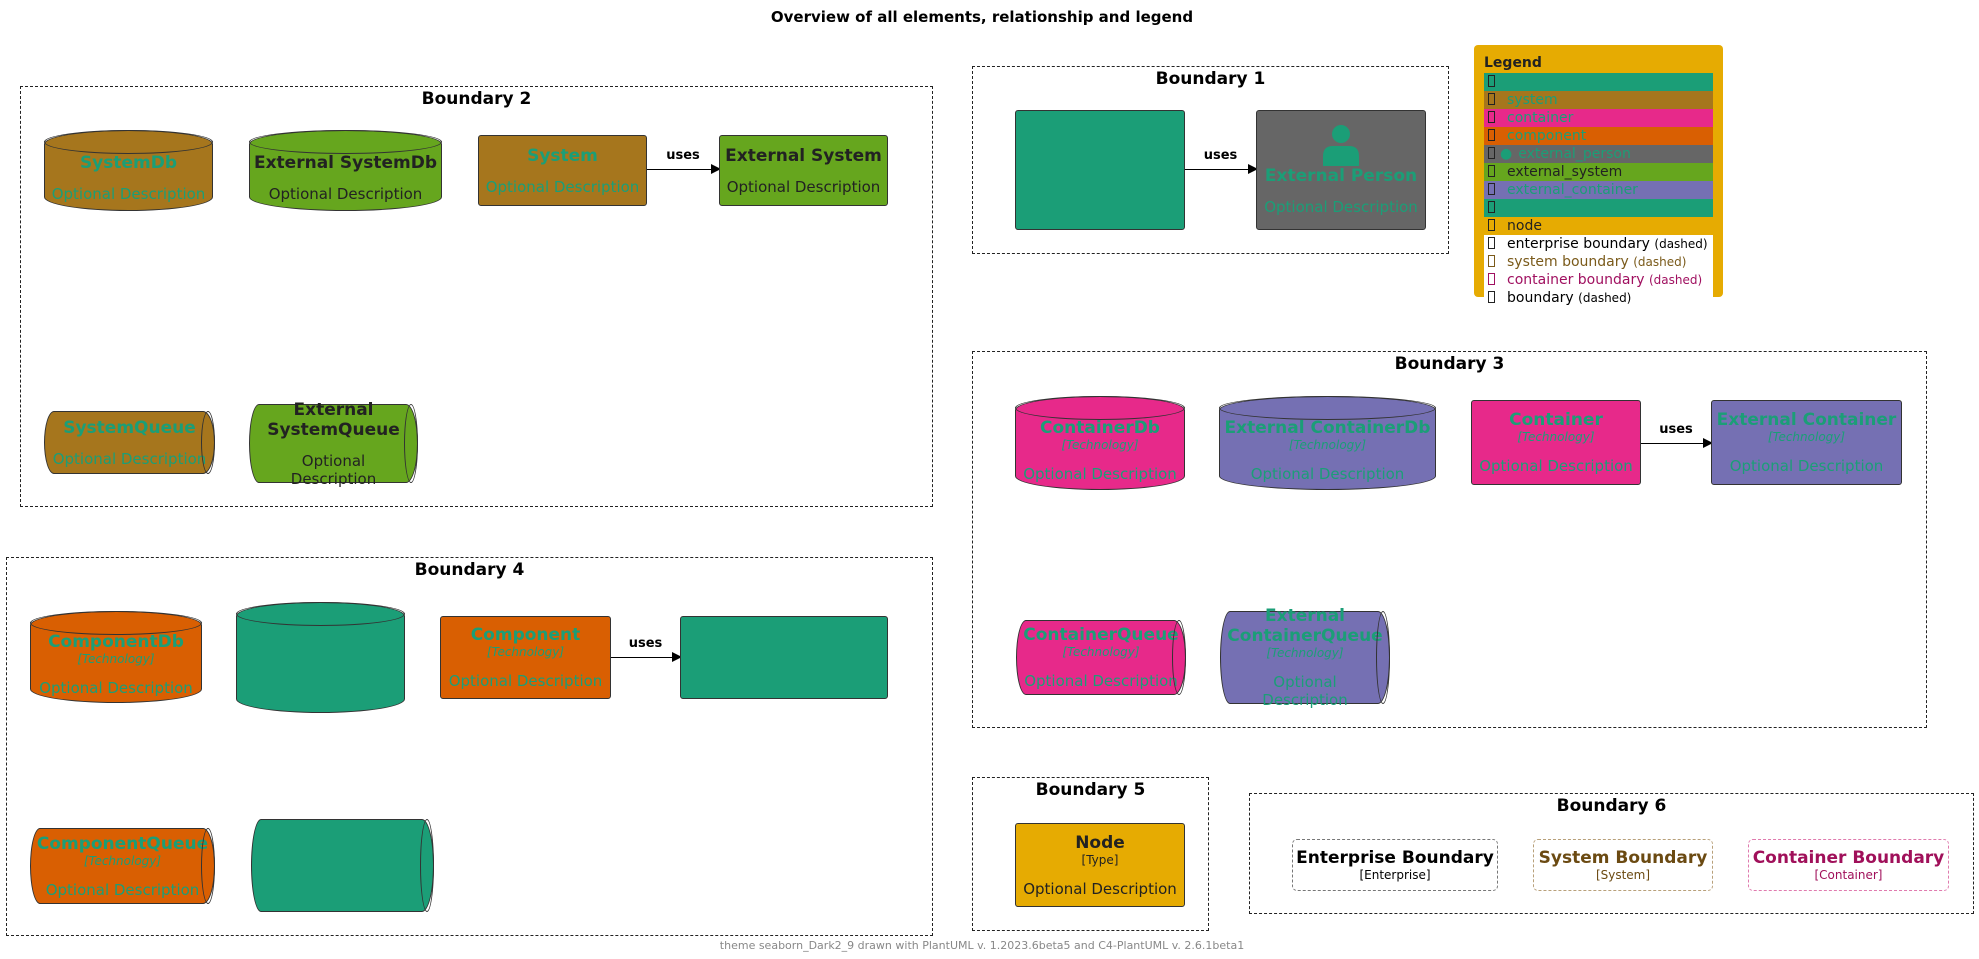  I want to click on container-boundary: Container Boundary [Container], so click(1848, 865).